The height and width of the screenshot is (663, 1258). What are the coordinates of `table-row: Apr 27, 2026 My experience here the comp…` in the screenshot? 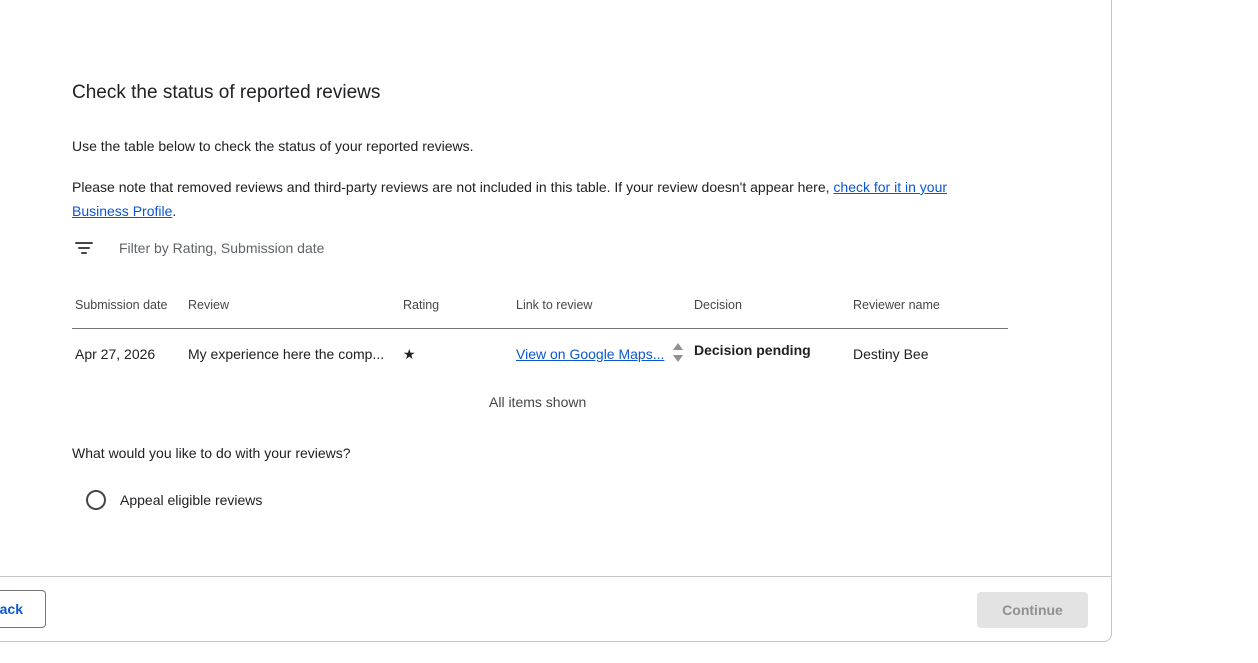 It's located at (540, 354).